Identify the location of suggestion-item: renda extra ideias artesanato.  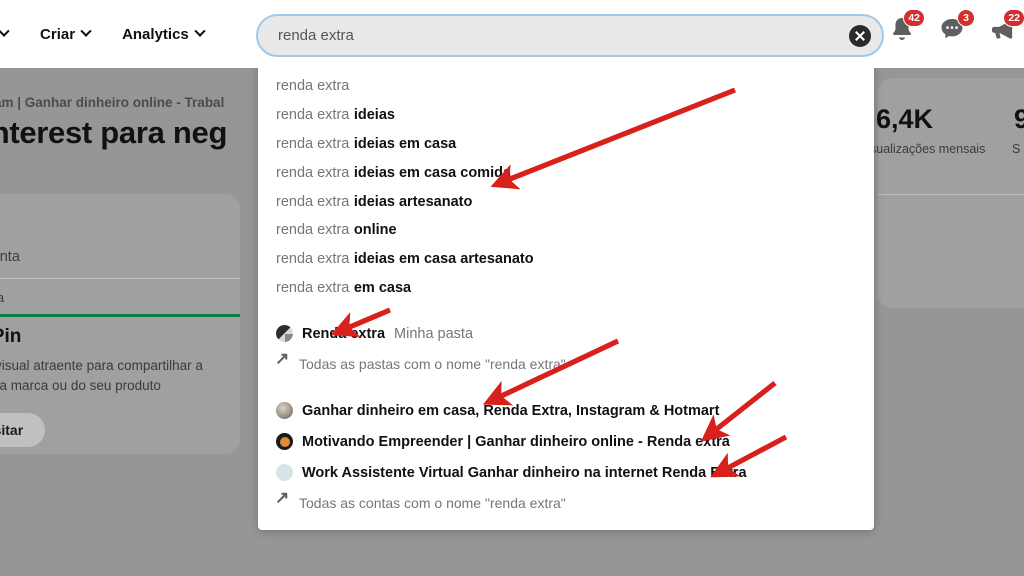
(566, 201).